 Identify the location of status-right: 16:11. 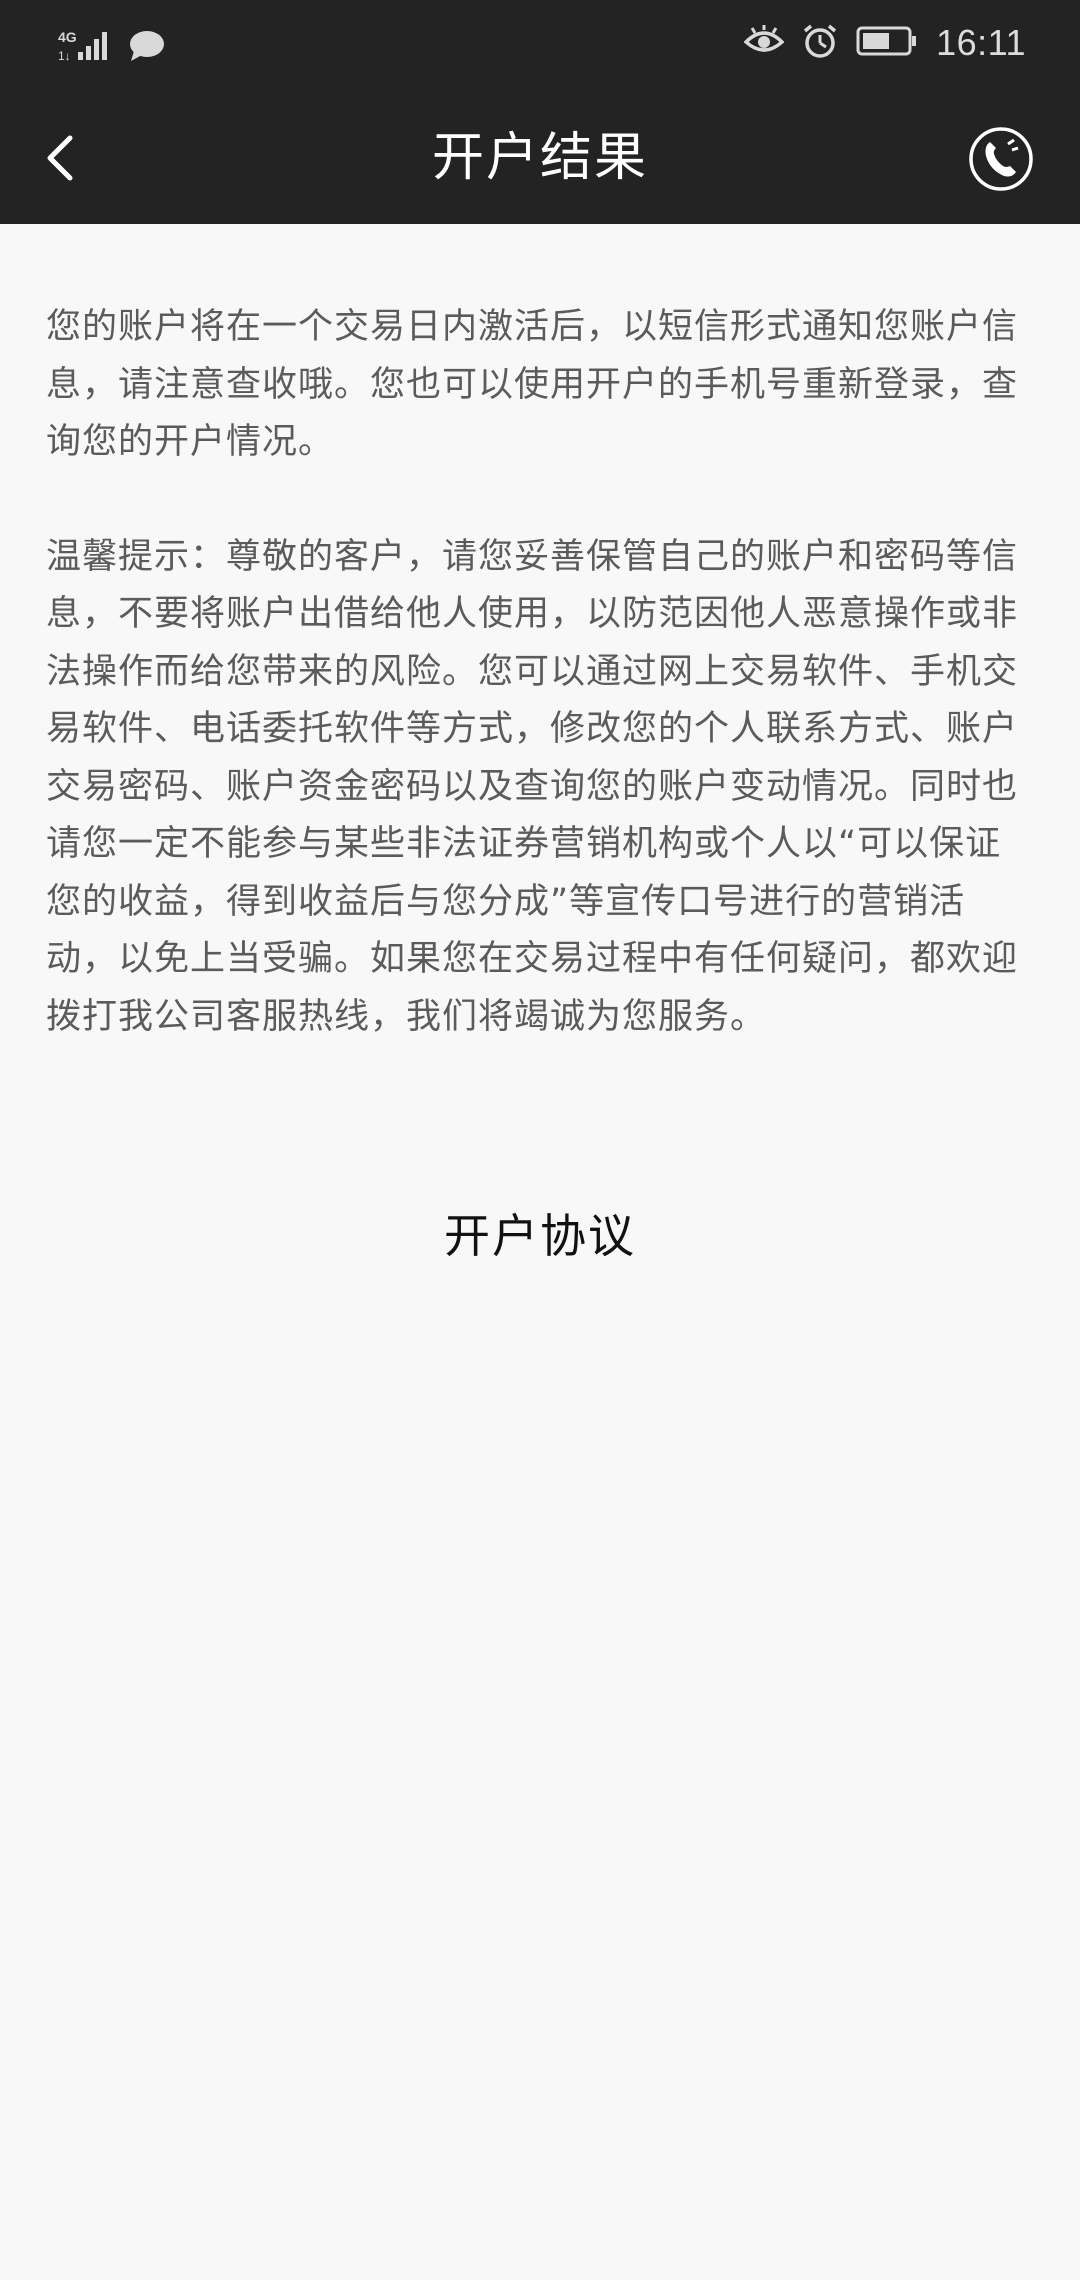
(884, 43).